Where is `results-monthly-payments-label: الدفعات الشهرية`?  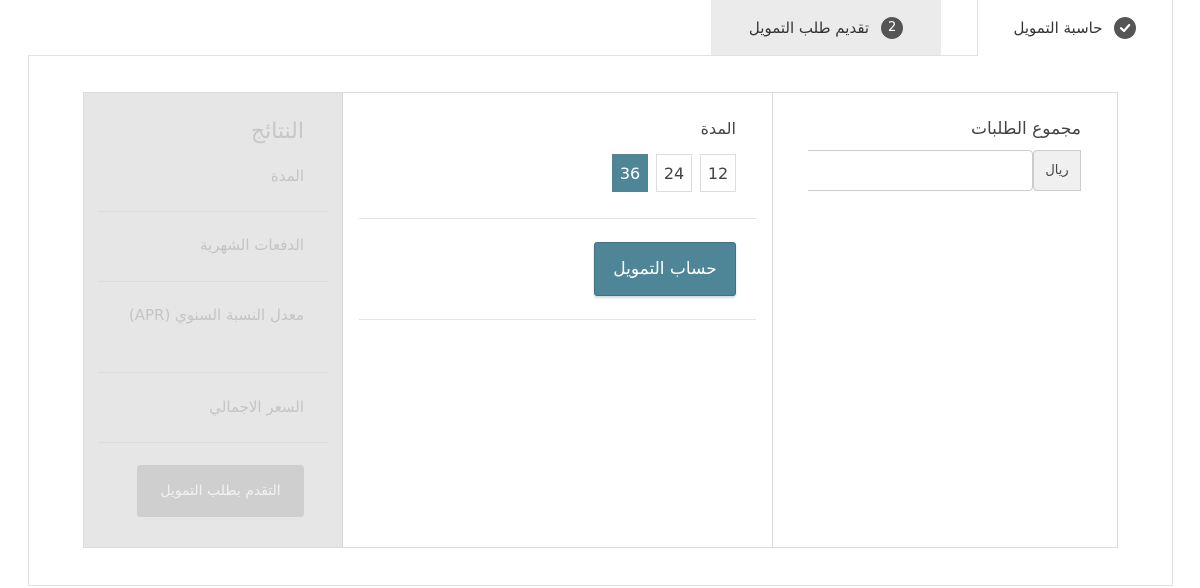 results-monthly-payments-label: الدفعات الشهرية is located at coordinates (251, 245).